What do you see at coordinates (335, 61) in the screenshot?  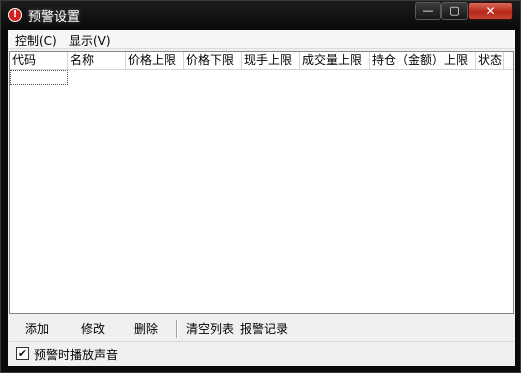 I see `column-header-volume-upper: 成交量上限` at bounding box center [335, 61].